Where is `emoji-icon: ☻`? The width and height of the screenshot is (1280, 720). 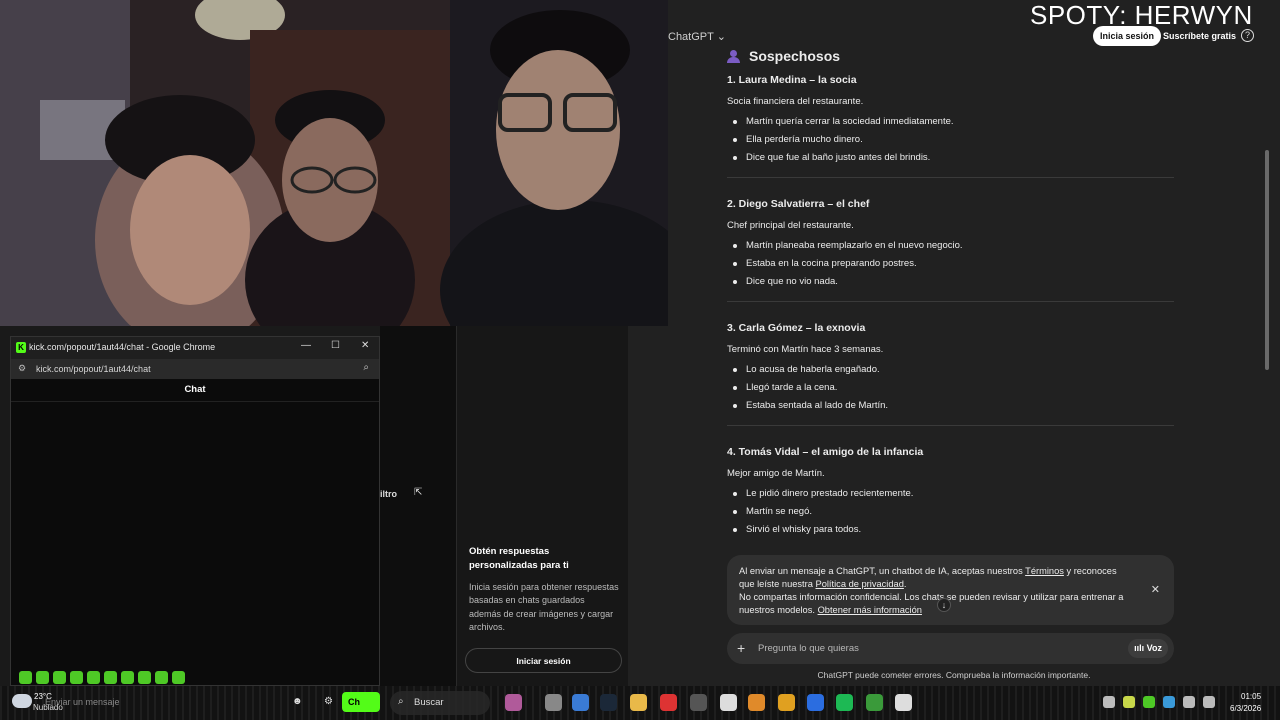
emoji-icon: ☻ is located at coordinates (297, 701).